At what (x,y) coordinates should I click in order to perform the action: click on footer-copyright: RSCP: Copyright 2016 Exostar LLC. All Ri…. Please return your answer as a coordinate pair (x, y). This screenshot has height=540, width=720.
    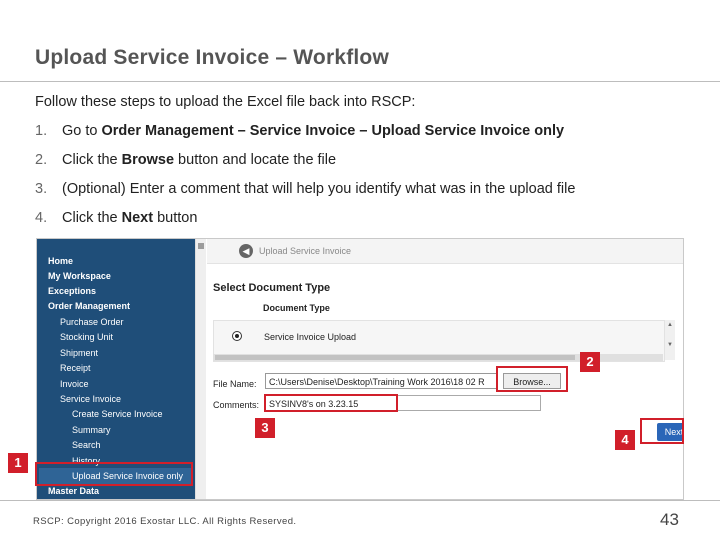
    Looking at the image, I should click on (165, 521).